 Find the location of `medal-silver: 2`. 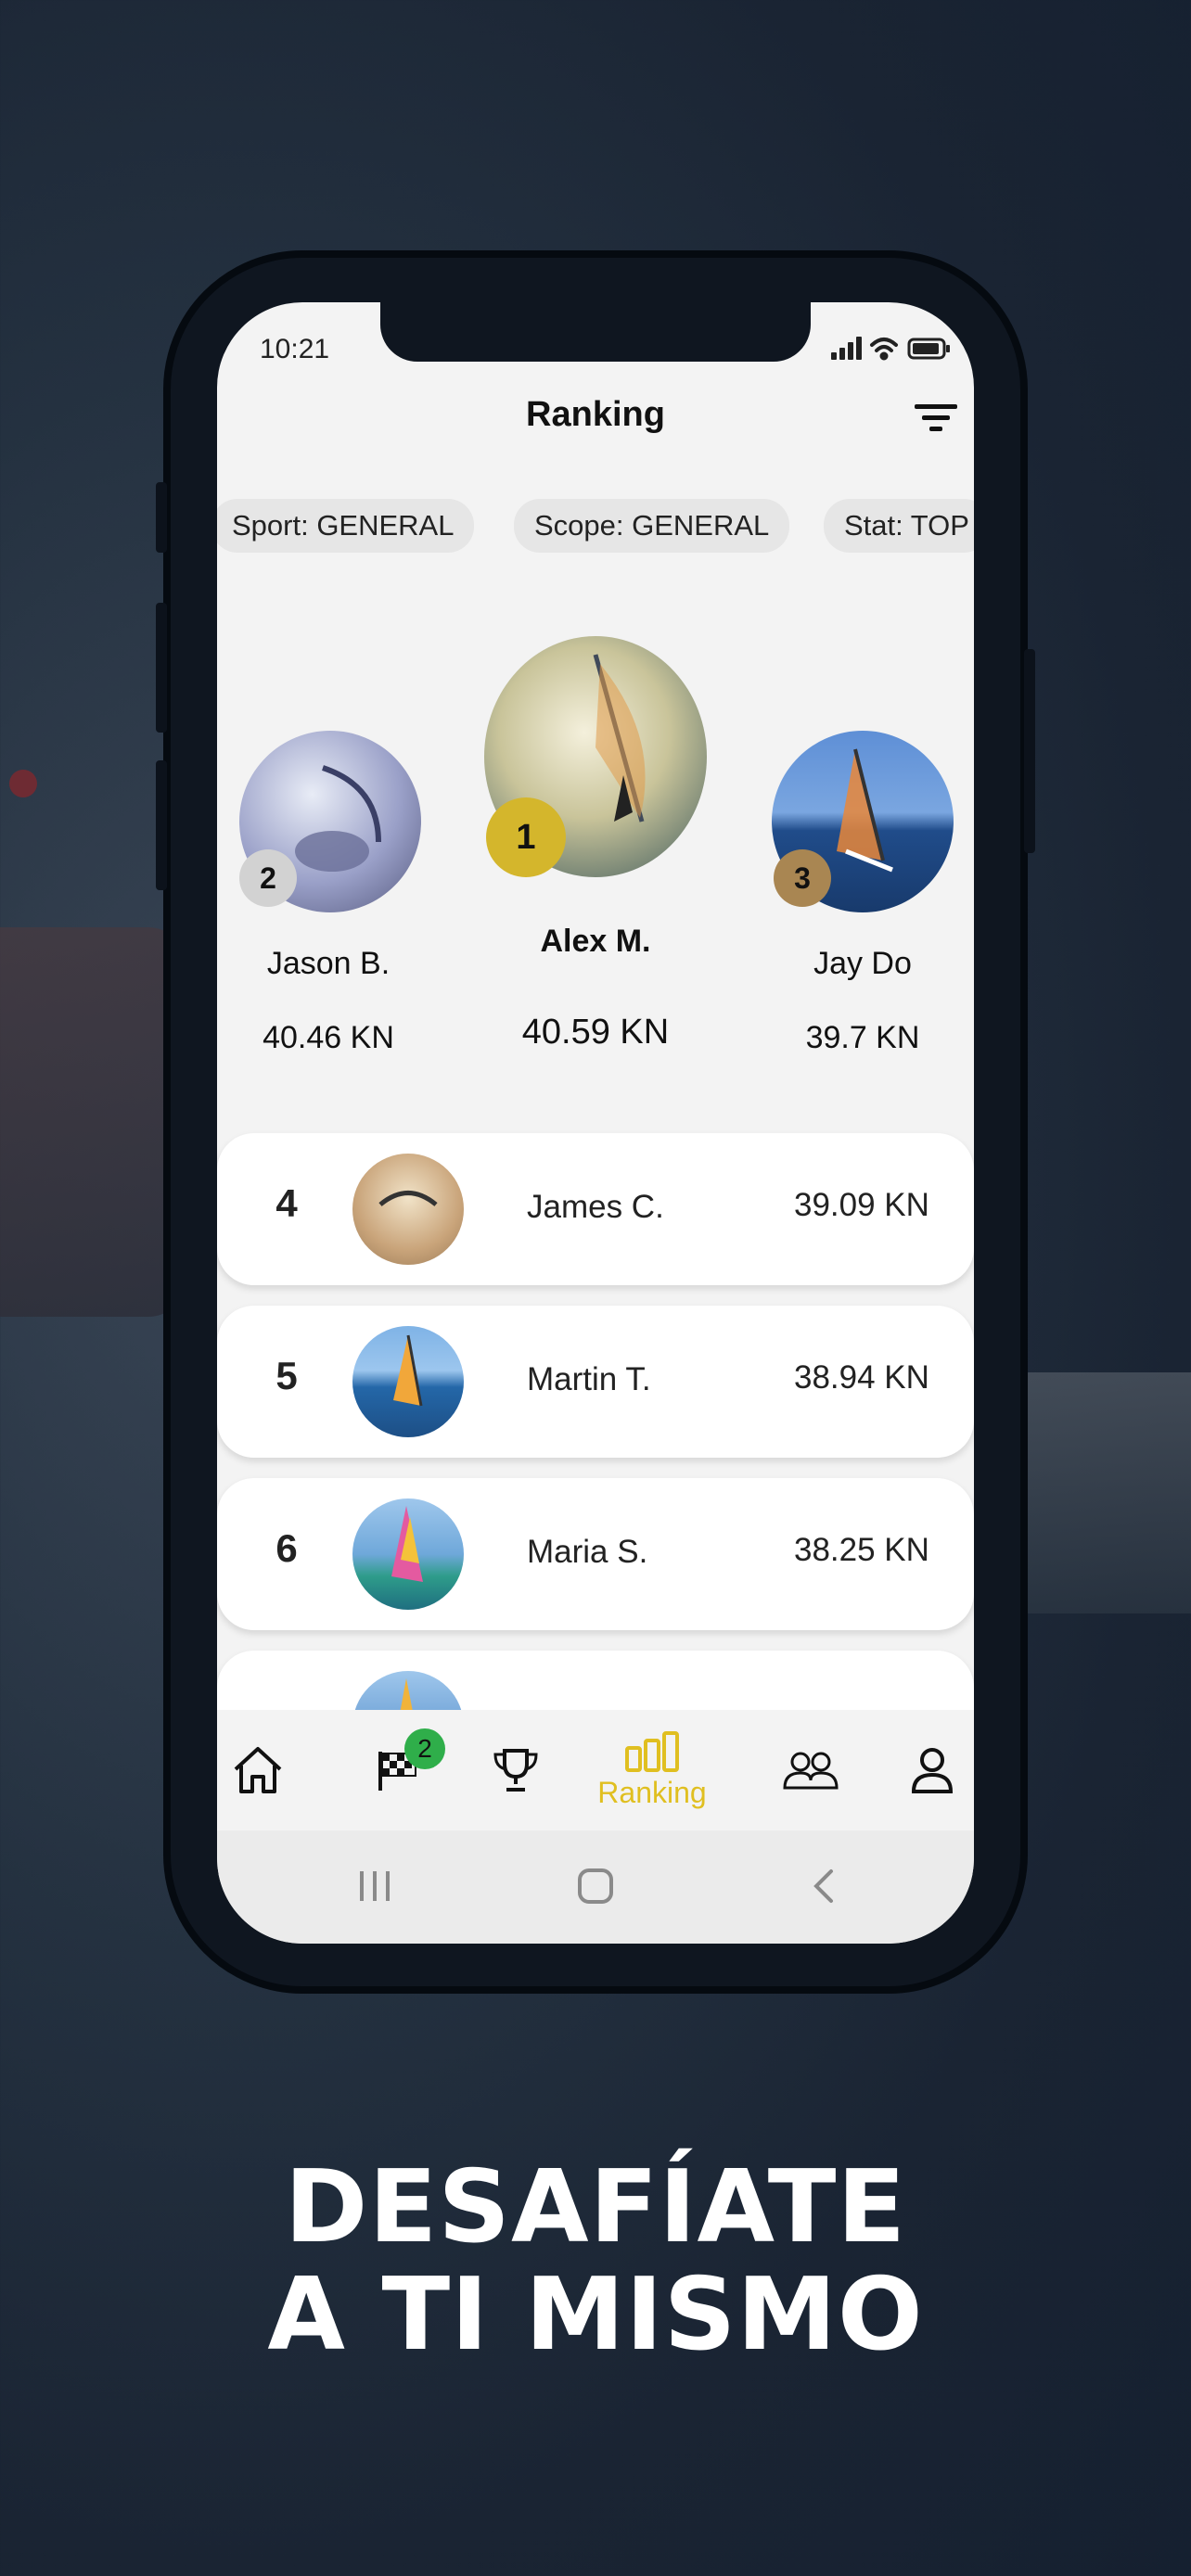

medal-silver: 2 is located at coordinates (268, 878).